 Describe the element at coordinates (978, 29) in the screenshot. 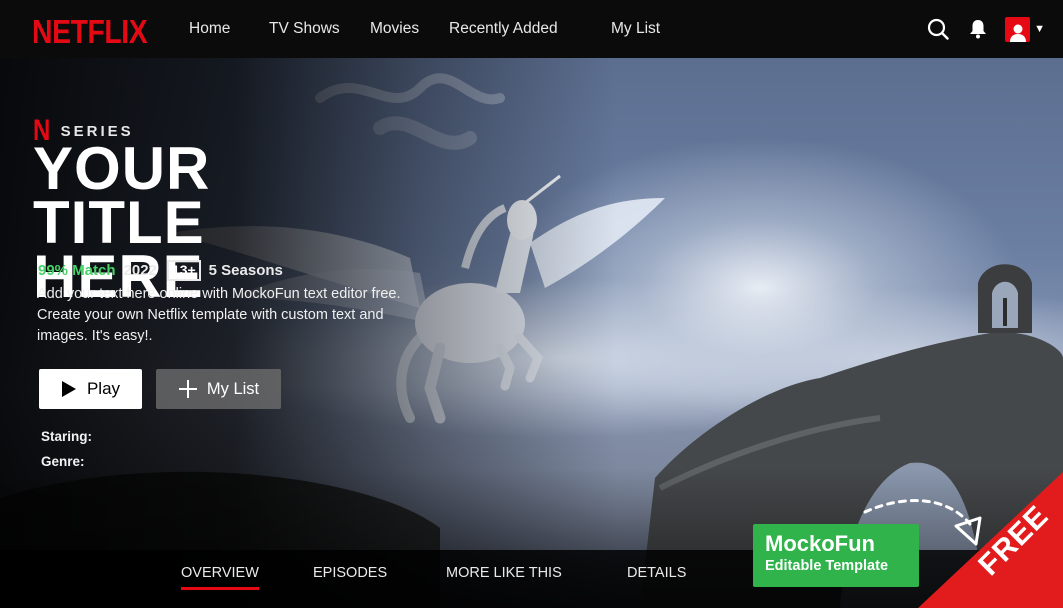

I see `bell-icon` at that location.